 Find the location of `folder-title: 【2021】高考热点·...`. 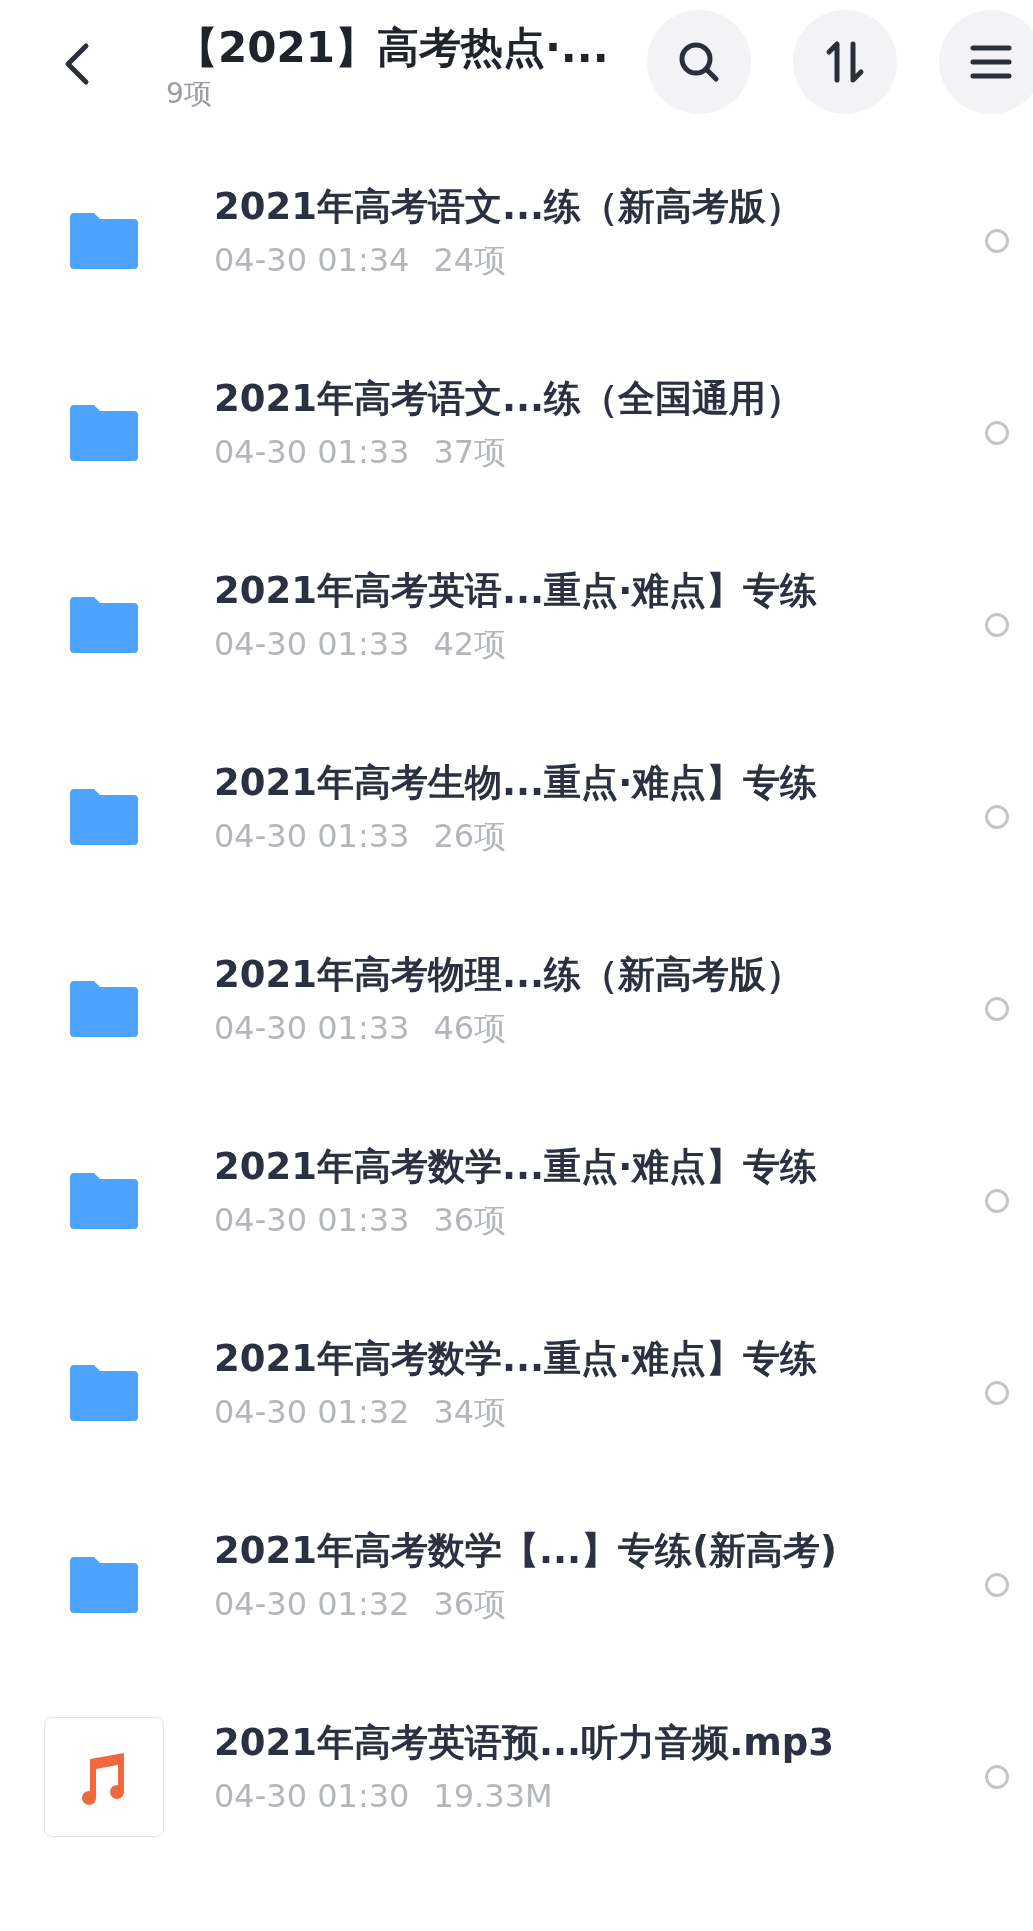

folder-title: 【2021】高考热点·... is located at coordinates (392, 48).